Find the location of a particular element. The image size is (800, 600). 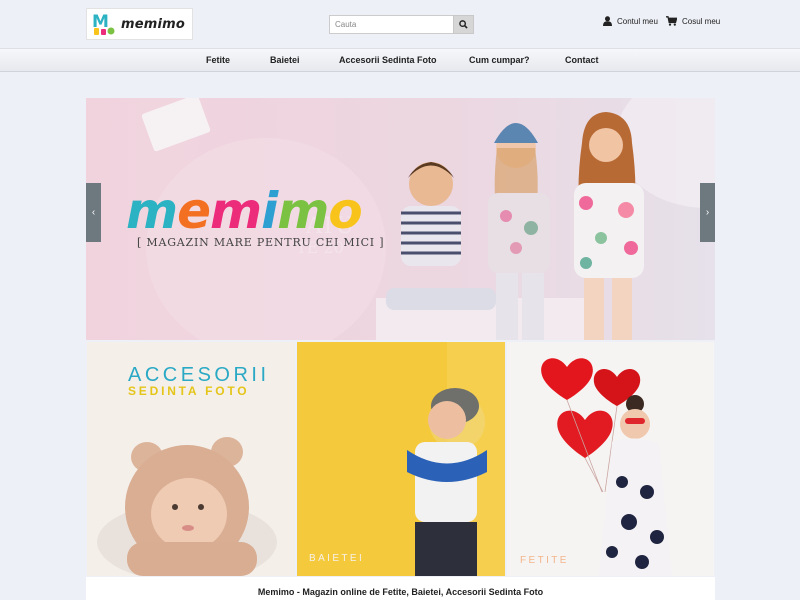

hero-brand-logo: memimo is located at coordinates (244, 211).